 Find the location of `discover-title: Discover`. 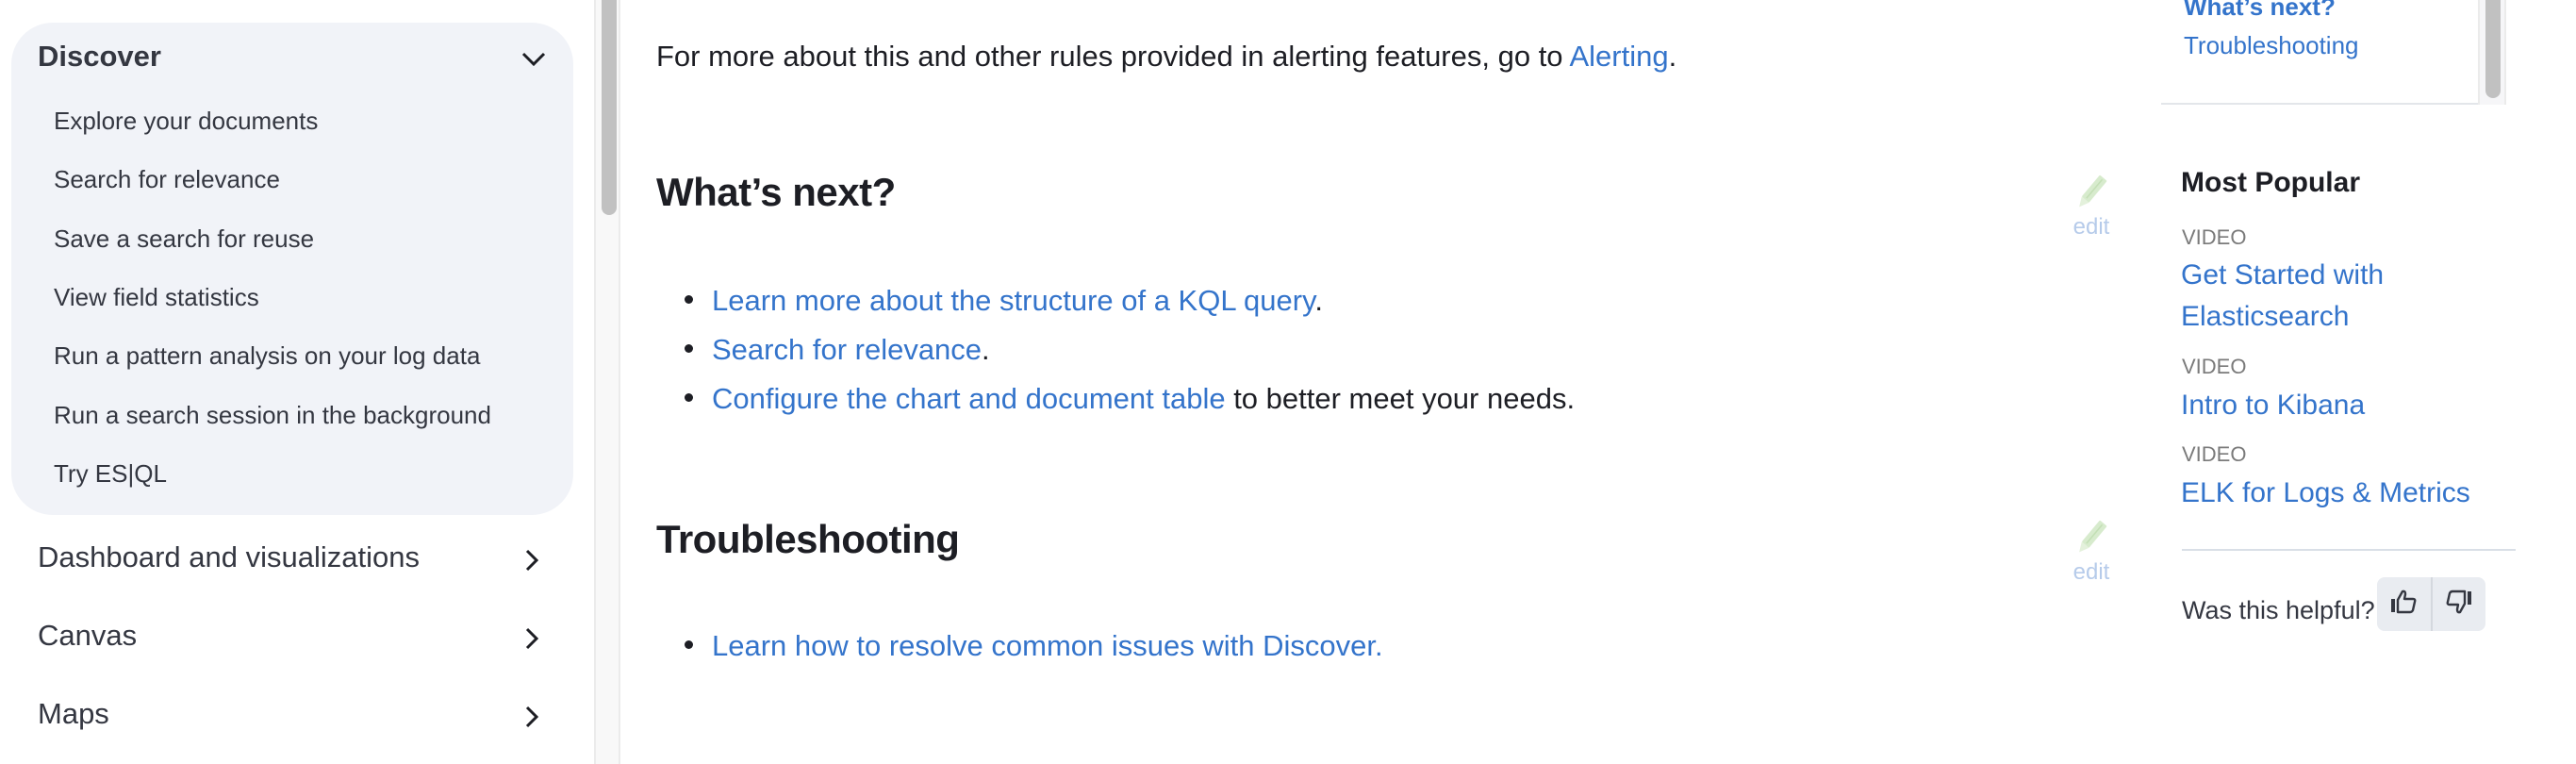

discover-title: Discover is located at coordinates (99, 57).